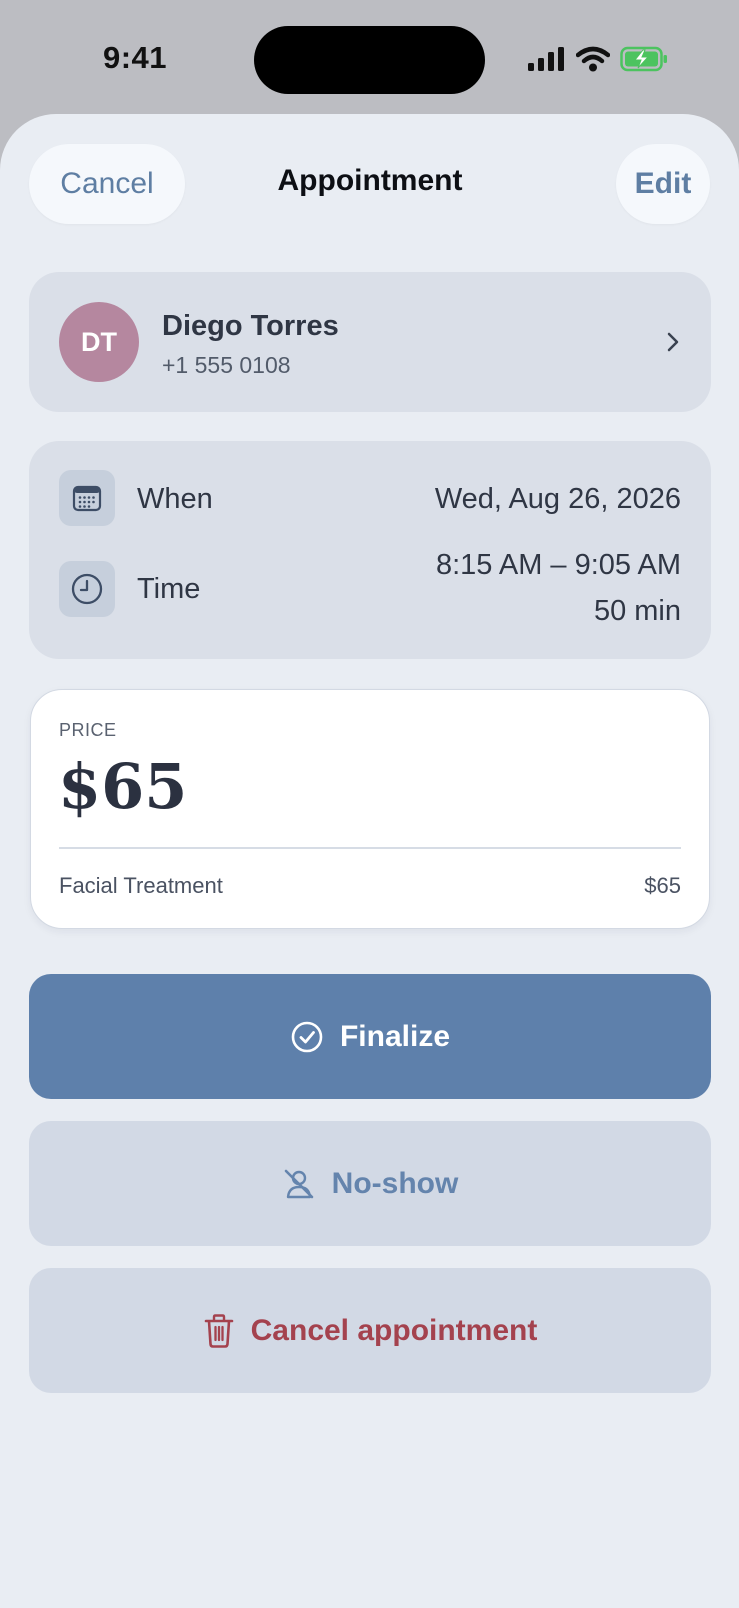  What do you see at coordinates (370, 809) in the screenshot?
I see `price-card: PRICE $65 Facial Treatment $65` at bounding box center [370, 809].